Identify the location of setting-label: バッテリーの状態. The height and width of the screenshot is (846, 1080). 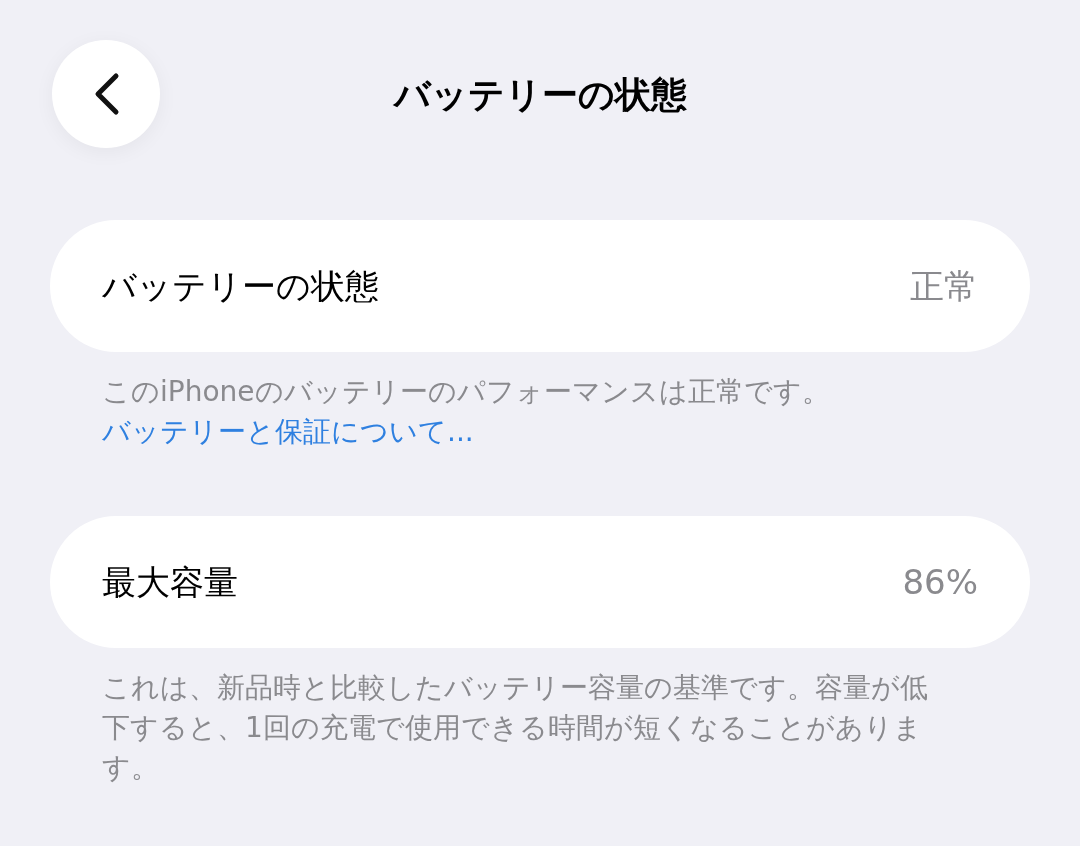
(240, 286).